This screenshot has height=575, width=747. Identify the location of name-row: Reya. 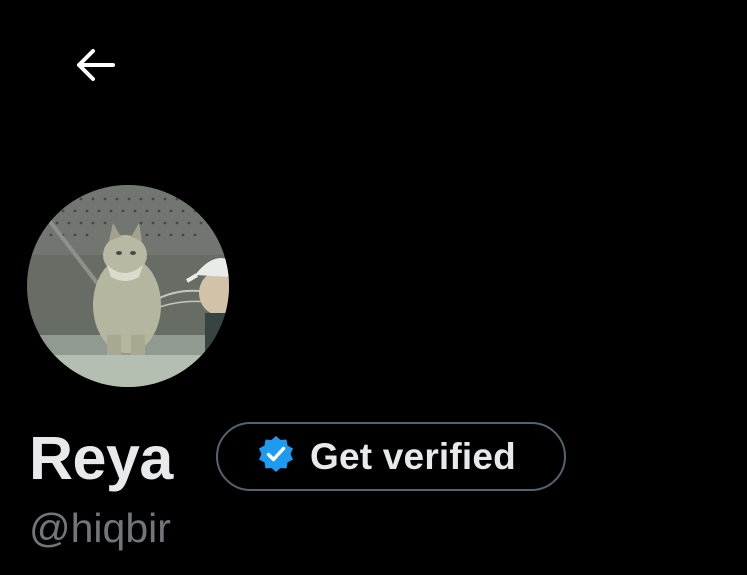
(101, 458).